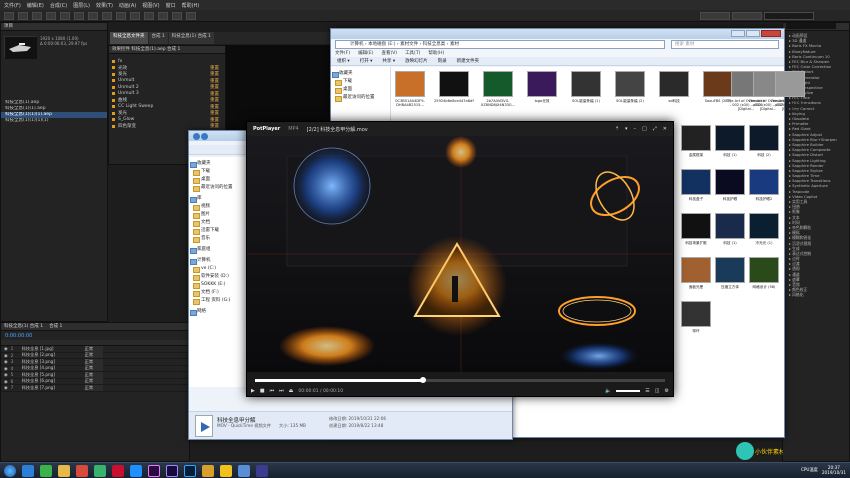 This screenshot has height=478, width=850. What do you see at coordinates (218, 239) in the screenshot?
I see `nav-item: 音乐` at bounding box center [218, 239].